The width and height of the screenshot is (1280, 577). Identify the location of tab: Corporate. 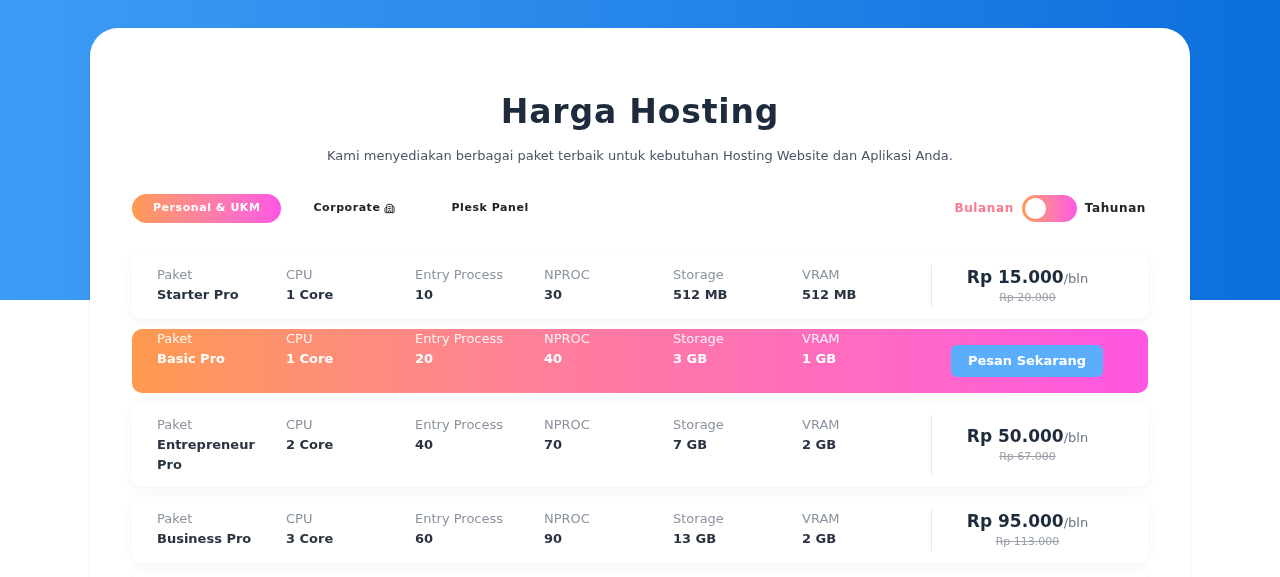
(354, 208).